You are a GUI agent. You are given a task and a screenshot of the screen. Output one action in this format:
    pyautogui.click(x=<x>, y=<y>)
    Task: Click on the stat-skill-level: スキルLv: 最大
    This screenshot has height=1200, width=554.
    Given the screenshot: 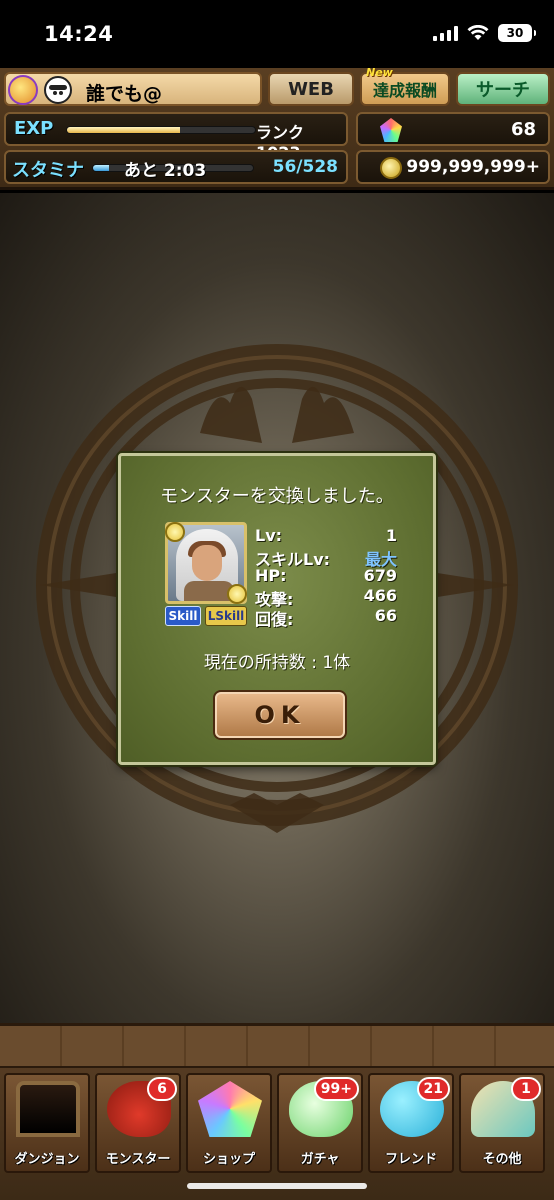 What is the action you would take?
    pyautogui.click(x=326, y=559)
    